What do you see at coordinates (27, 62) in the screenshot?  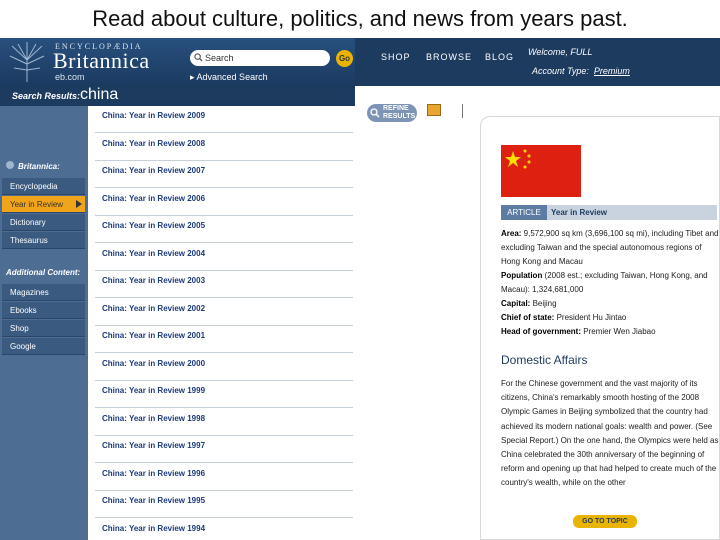 I see `thistle-logo-icon` at bounding box center [27, 62].